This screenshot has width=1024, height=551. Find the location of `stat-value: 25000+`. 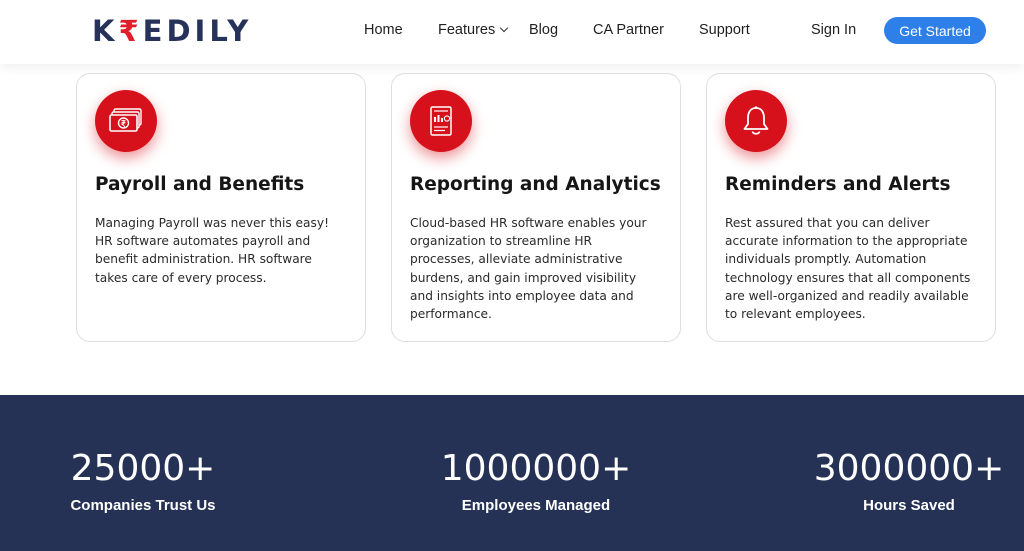

stat-value: 25000+ is located at coordinates (143, 468).